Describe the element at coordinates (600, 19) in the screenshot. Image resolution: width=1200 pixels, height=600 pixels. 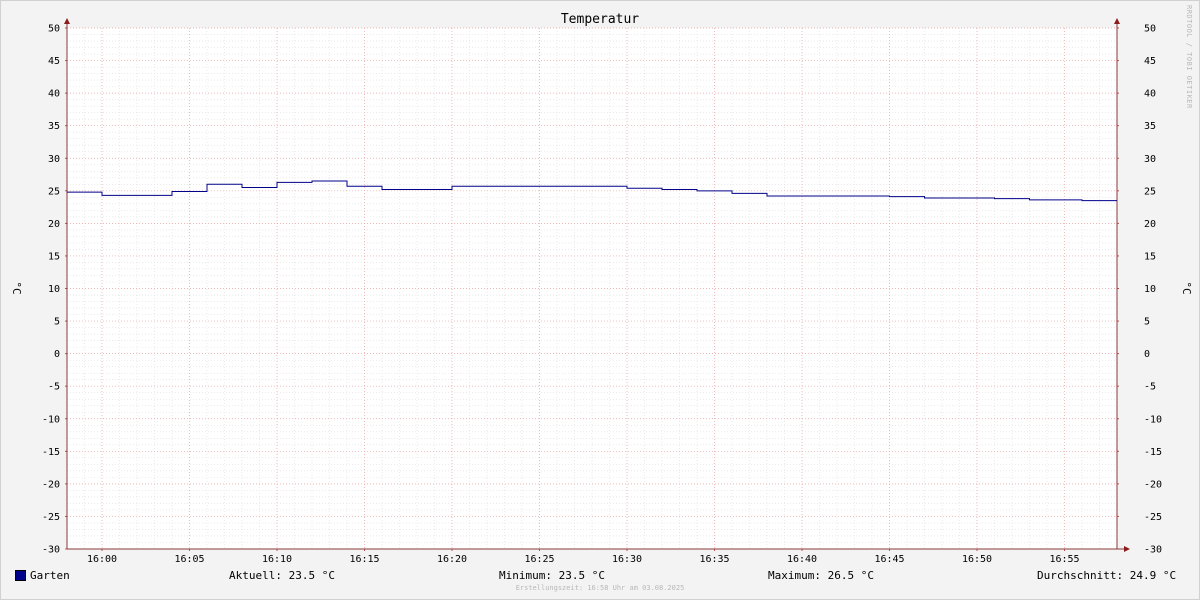
I see `chart-title: Temperatur` at that location.